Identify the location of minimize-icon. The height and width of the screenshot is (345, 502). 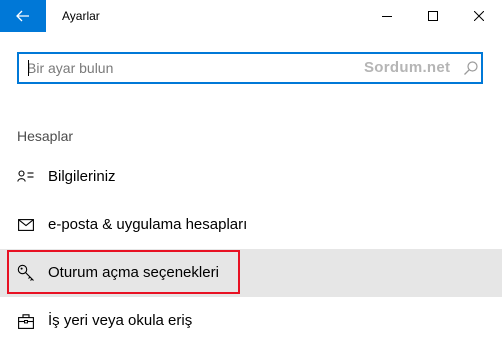
(387, 16).